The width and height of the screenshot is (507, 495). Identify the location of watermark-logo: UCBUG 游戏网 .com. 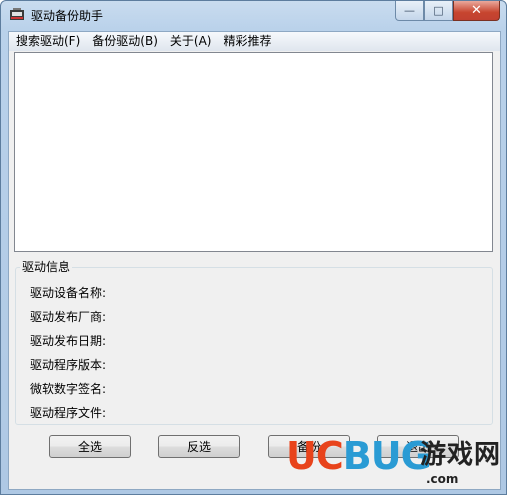
(396, 463).